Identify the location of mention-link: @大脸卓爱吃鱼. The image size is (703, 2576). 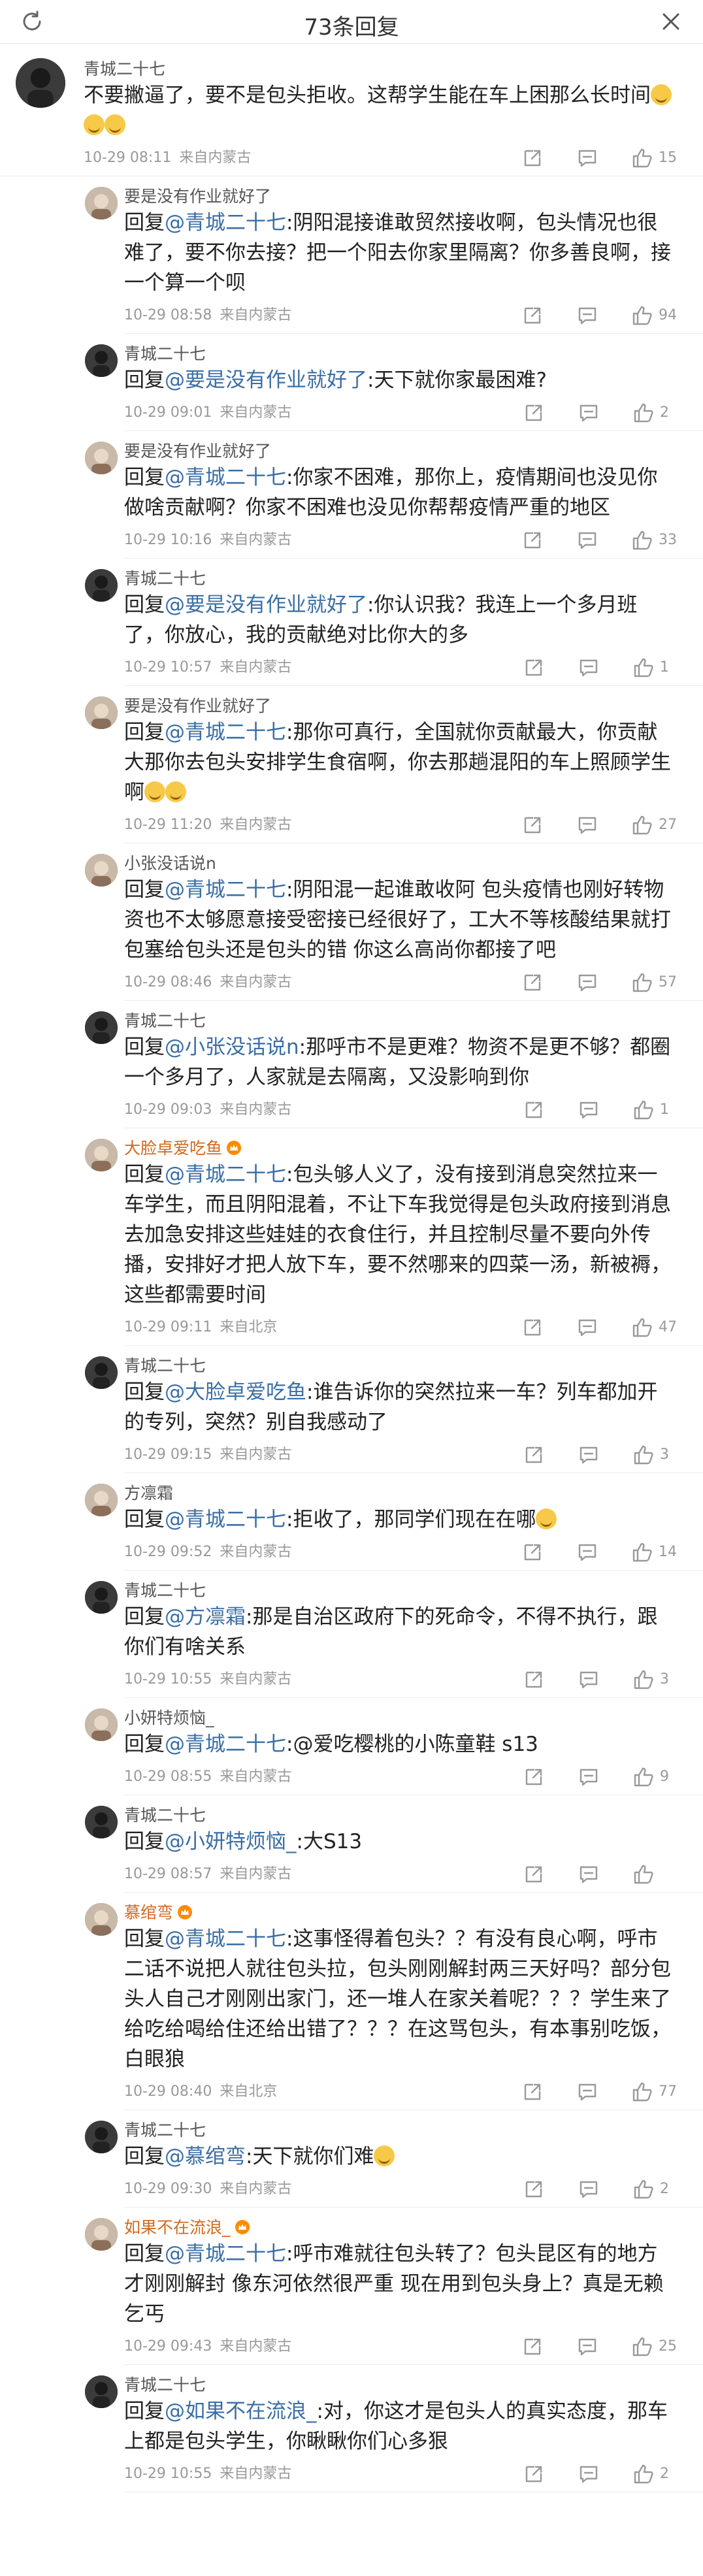
(236, 1392).